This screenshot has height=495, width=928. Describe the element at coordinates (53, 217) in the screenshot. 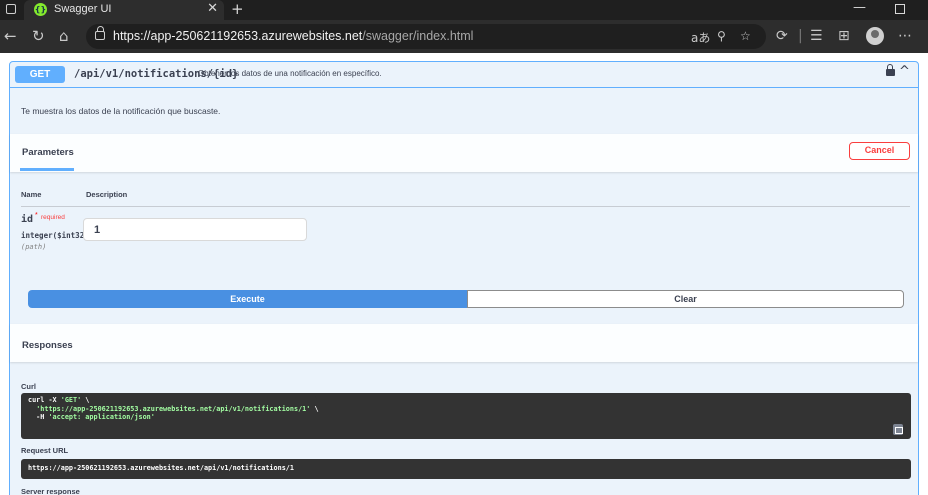

I see `required-label: required` at that location.